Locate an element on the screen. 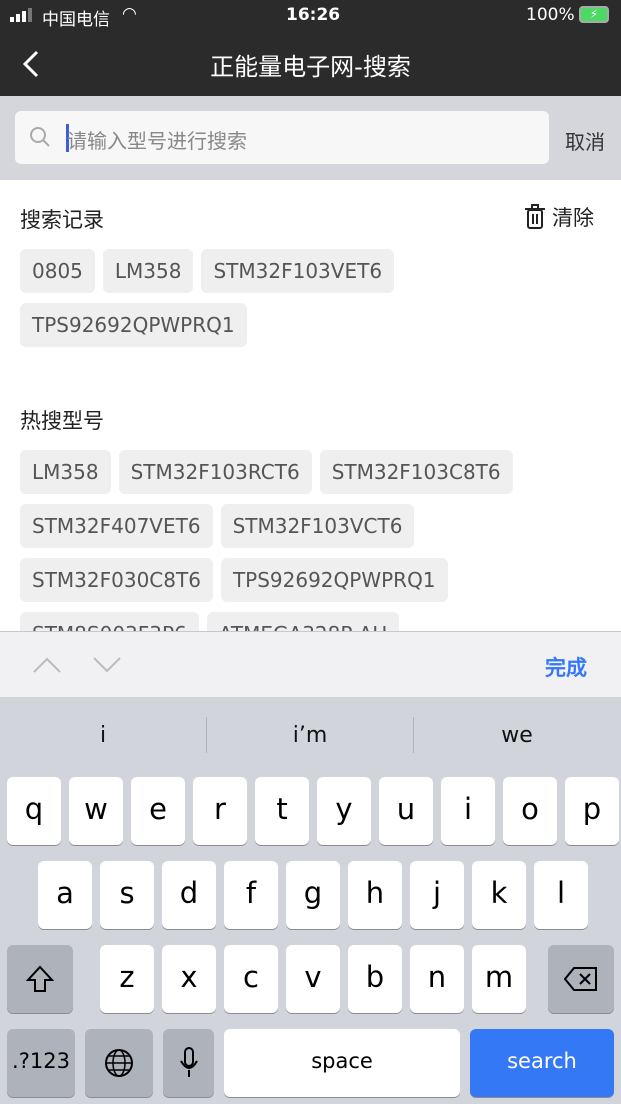 The image size is (621, 1104). key-z: z is located at coordinates (127, 979).